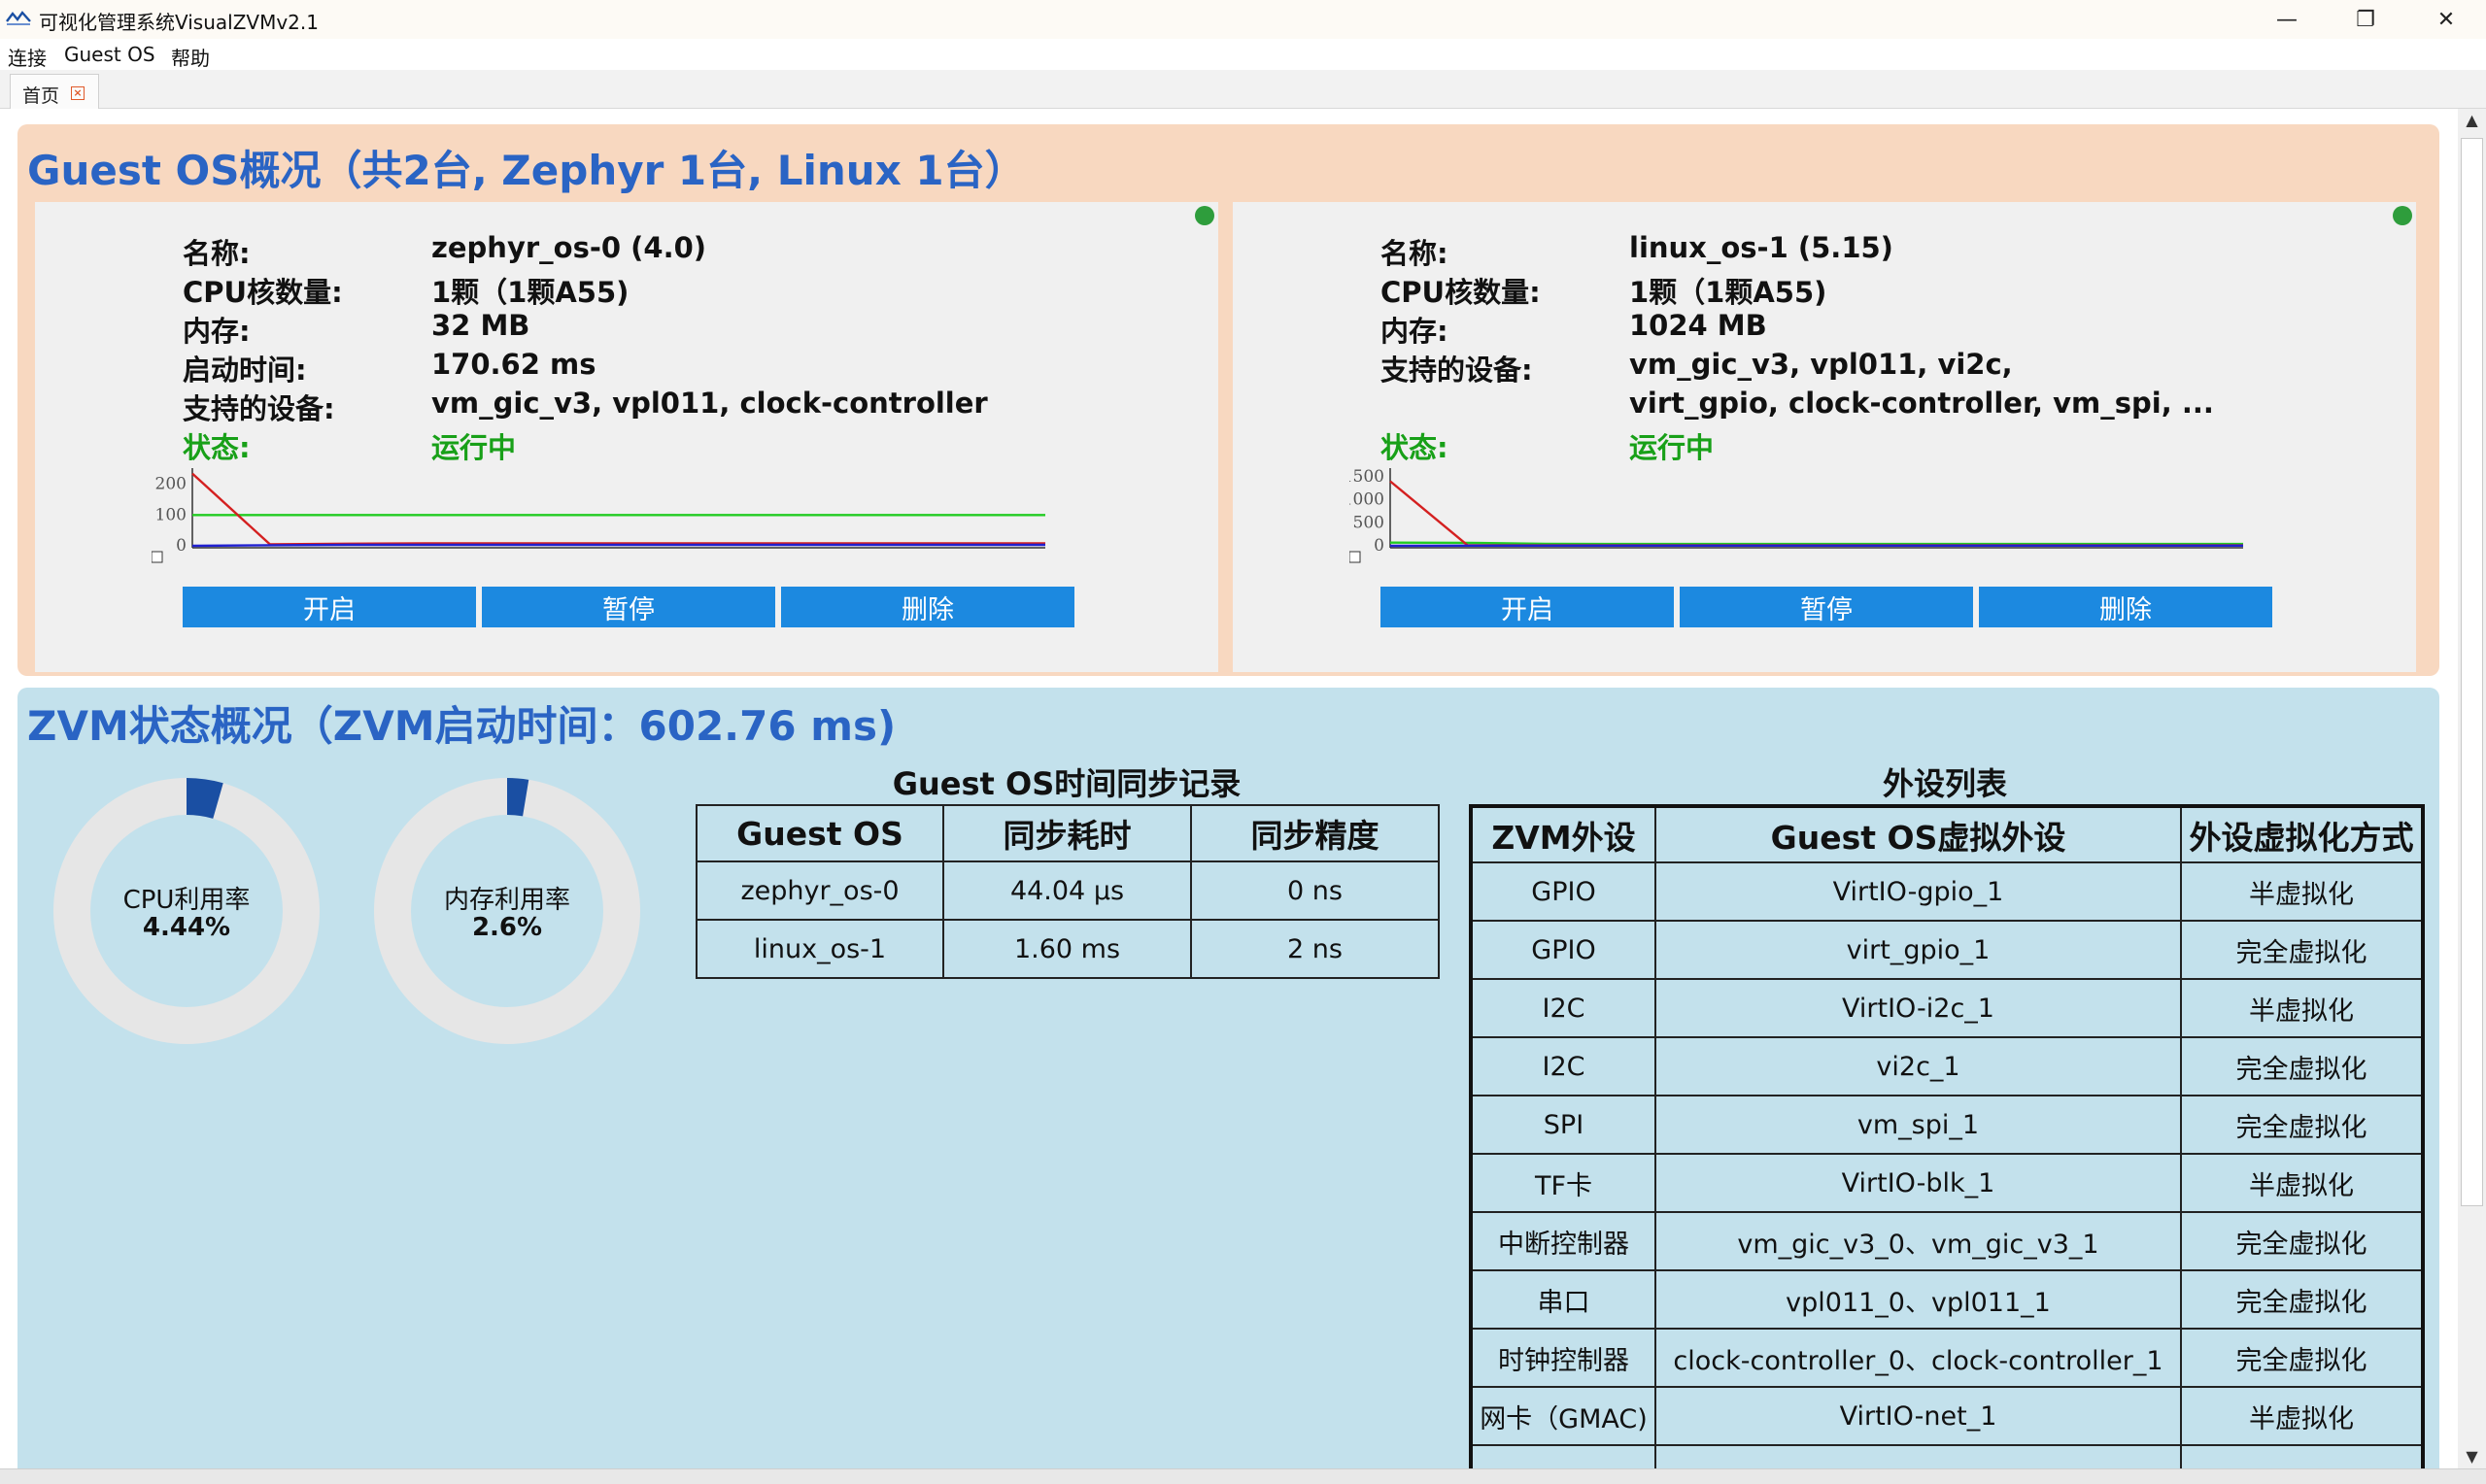  I want to click on y-tick-label: 1500, so click(1366, 477).